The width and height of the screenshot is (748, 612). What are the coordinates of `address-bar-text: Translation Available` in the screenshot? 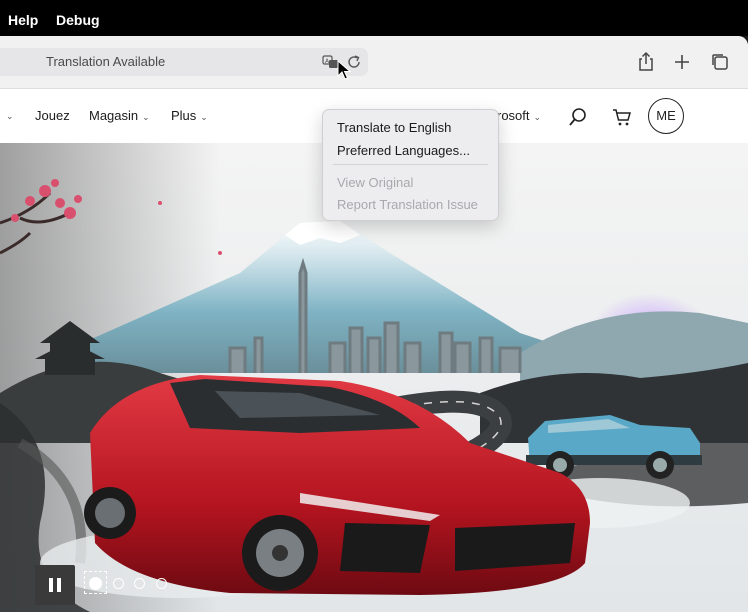 It's located at (106, 61).